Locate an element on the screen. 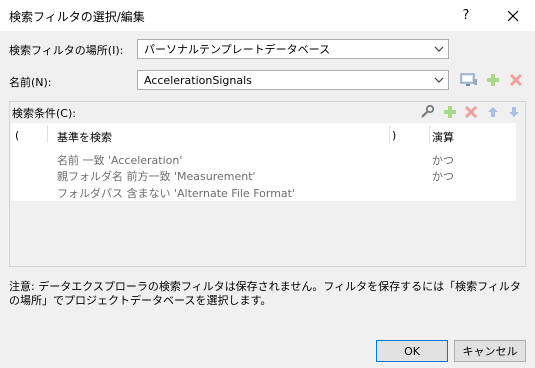  row-criteria: 親フォルダ名 前方一致 'Measurement' is located at coordinates (156, 176).